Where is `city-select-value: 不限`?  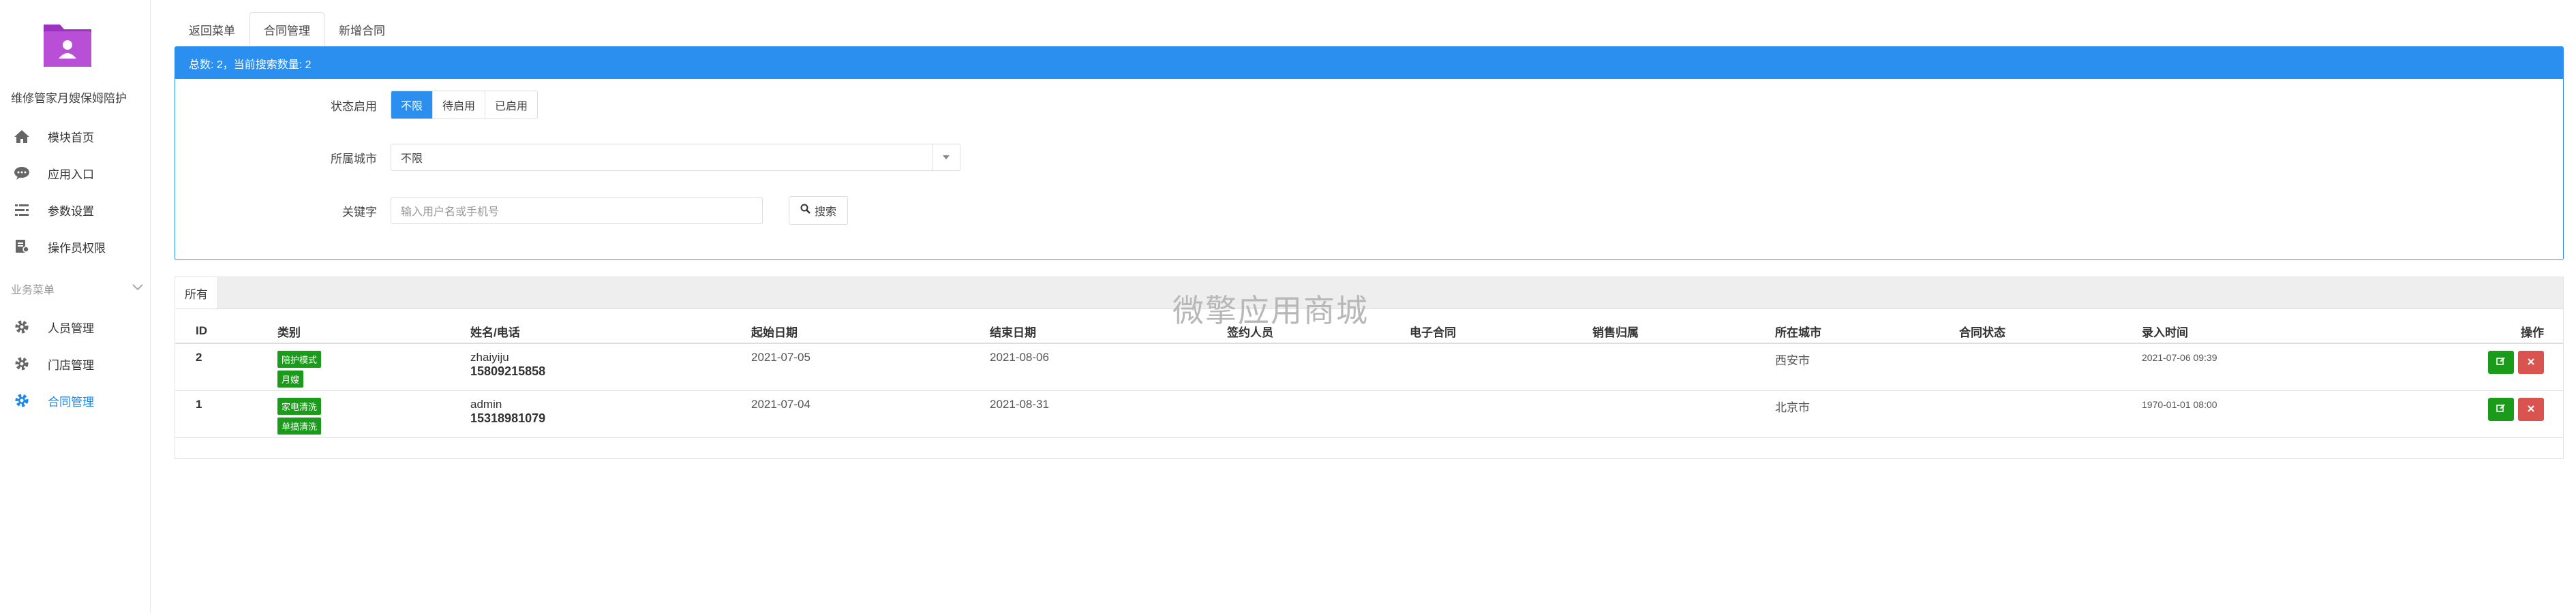 city-select-value: 不限 is located at coordinates (412, 159).